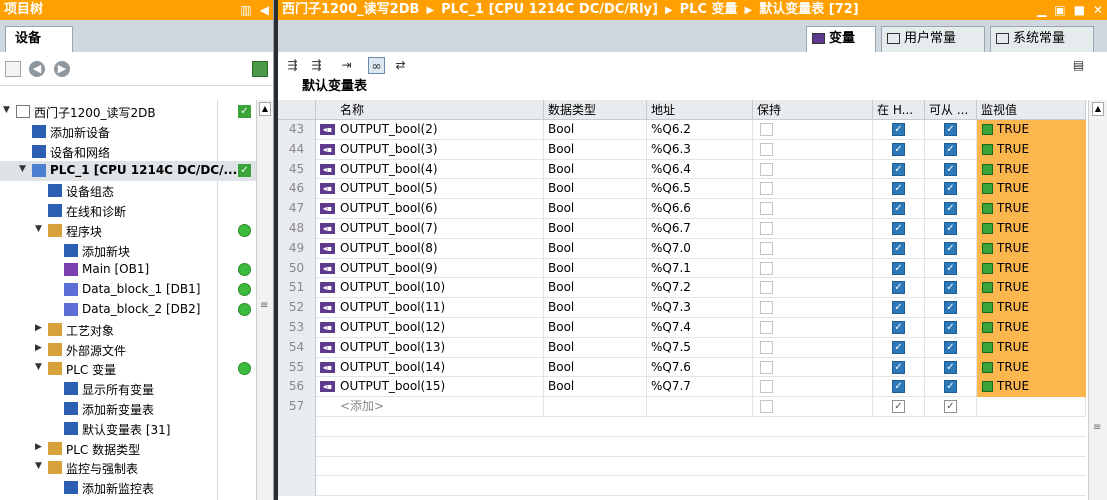 The width and height of the screenshot is (1107, 500). What do you see at coordinates (700, 110) in the screenshot?
I see `header-address: 地址` at bounding box center [700, 110].